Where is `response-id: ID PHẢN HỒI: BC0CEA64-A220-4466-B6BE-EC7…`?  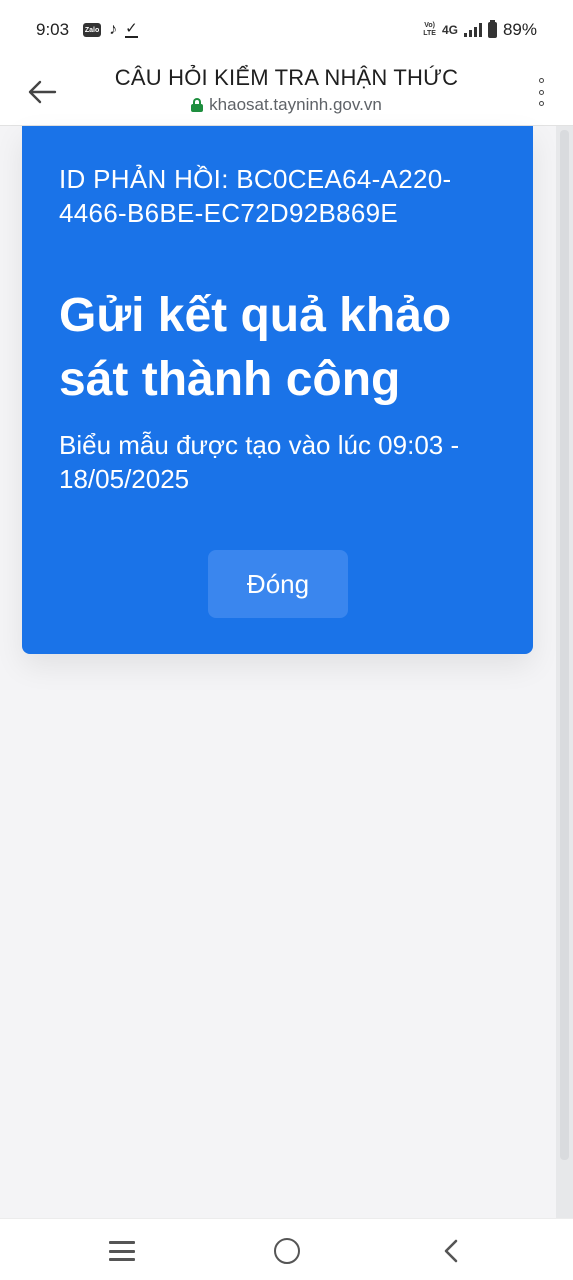 response-id: ID PHẢN HỒI: BC0CEA64-A220-4466-B6BE-EC7… is located at coordinates (255, 196).